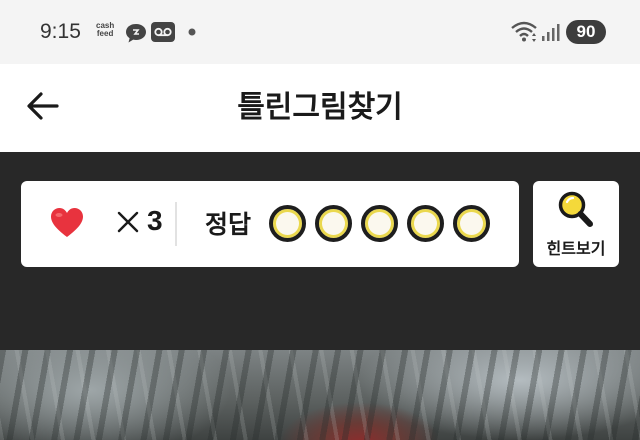 Image resolution: width=640 pixels, height=440 pixels. Describe the element at coordinates (67, 222) in the screenshot. I see `heart-icon` at that location.